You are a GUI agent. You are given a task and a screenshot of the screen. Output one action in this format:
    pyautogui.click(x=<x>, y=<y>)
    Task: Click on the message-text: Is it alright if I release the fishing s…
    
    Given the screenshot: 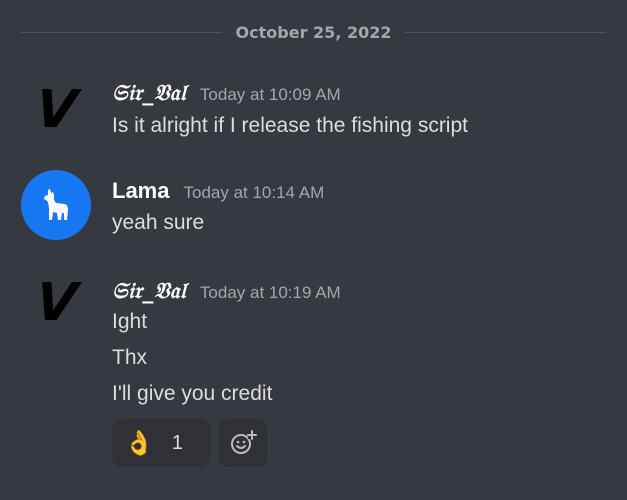 What is the action you would take?
    pyautogui.click(x=290, y=125)
    